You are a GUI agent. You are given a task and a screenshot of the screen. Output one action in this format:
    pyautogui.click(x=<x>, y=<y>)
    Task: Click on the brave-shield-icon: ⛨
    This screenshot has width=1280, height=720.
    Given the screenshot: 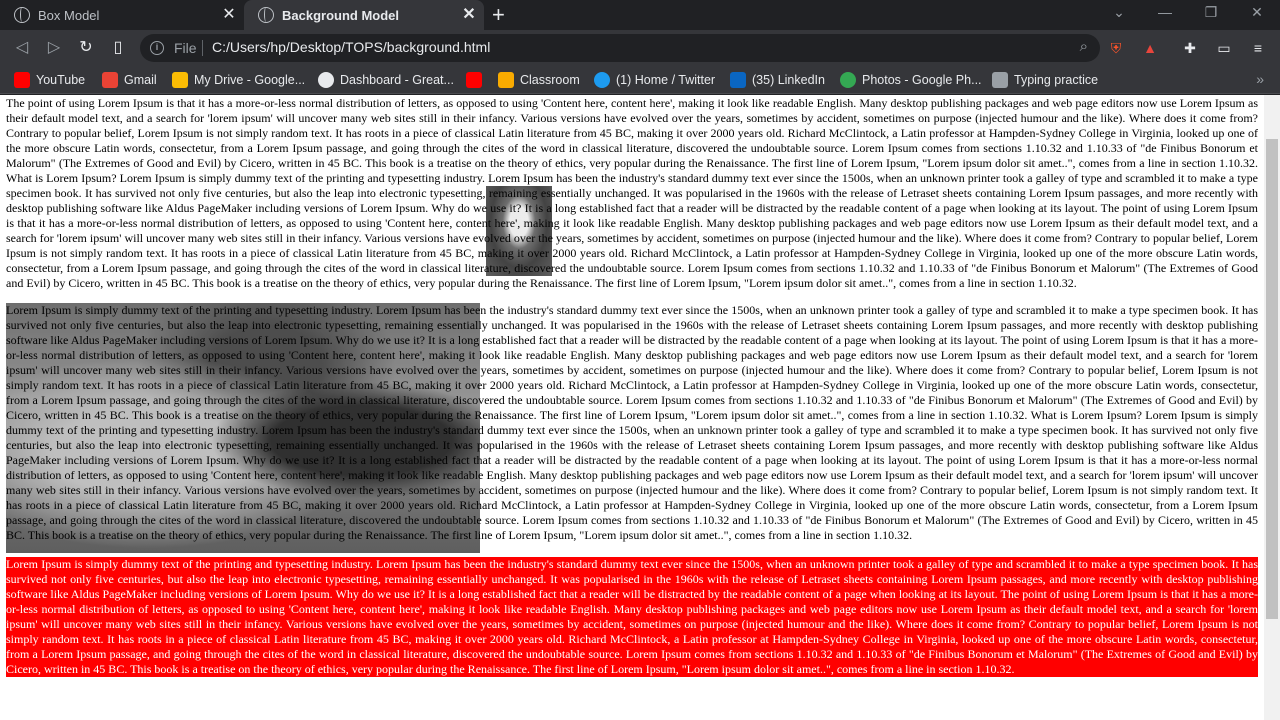 What is the action you would take?
    pyautogui.click(x=1116, y=48)
    